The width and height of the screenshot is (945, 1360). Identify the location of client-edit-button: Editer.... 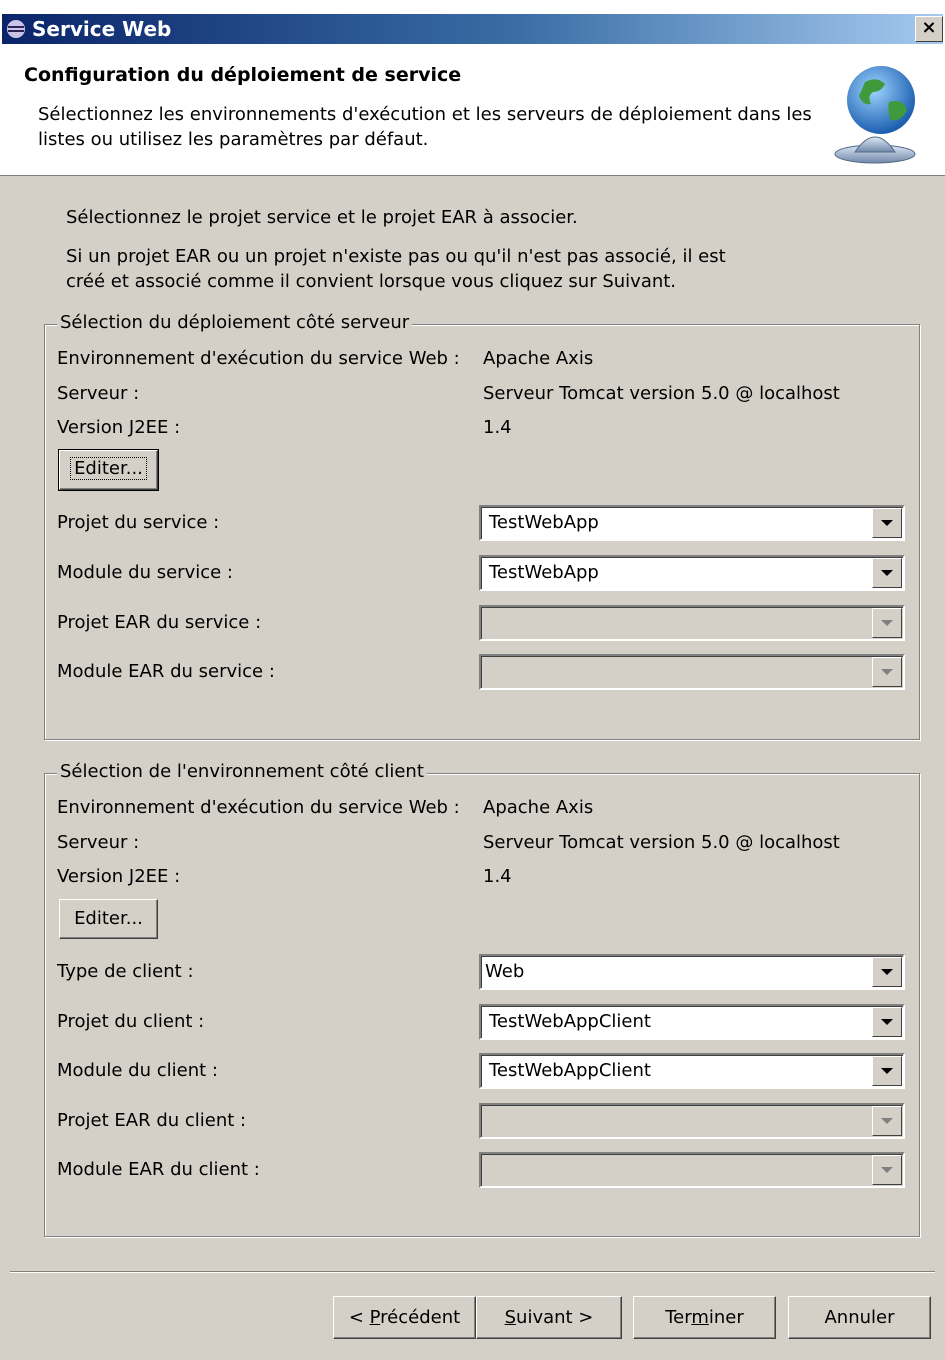
(108, 919).